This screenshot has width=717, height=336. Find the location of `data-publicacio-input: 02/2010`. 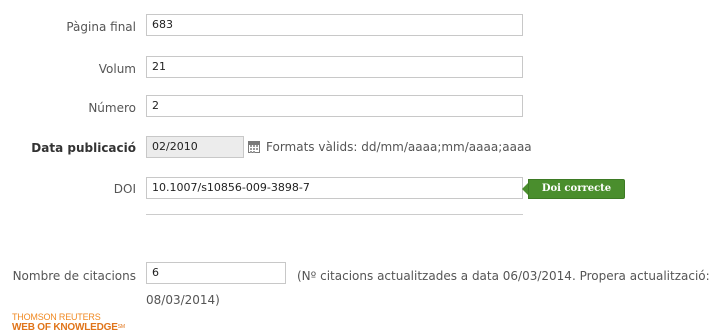

data-publicacio-input: 02/2010 is located at coordinates (195, 147).